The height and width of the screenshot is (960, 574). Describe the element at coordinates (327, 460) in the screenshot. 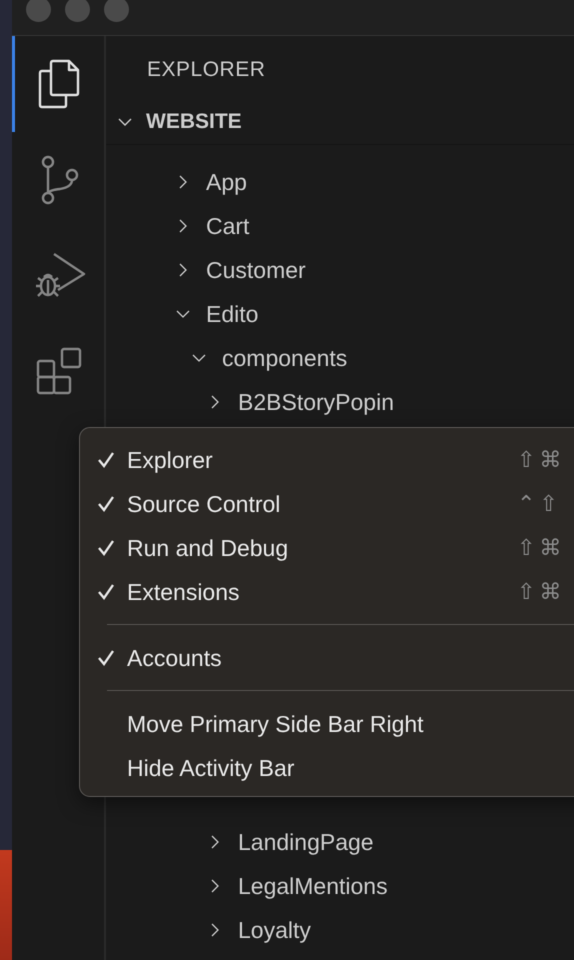

I see `menu-item: Explorer ⇧⌘` at that location.